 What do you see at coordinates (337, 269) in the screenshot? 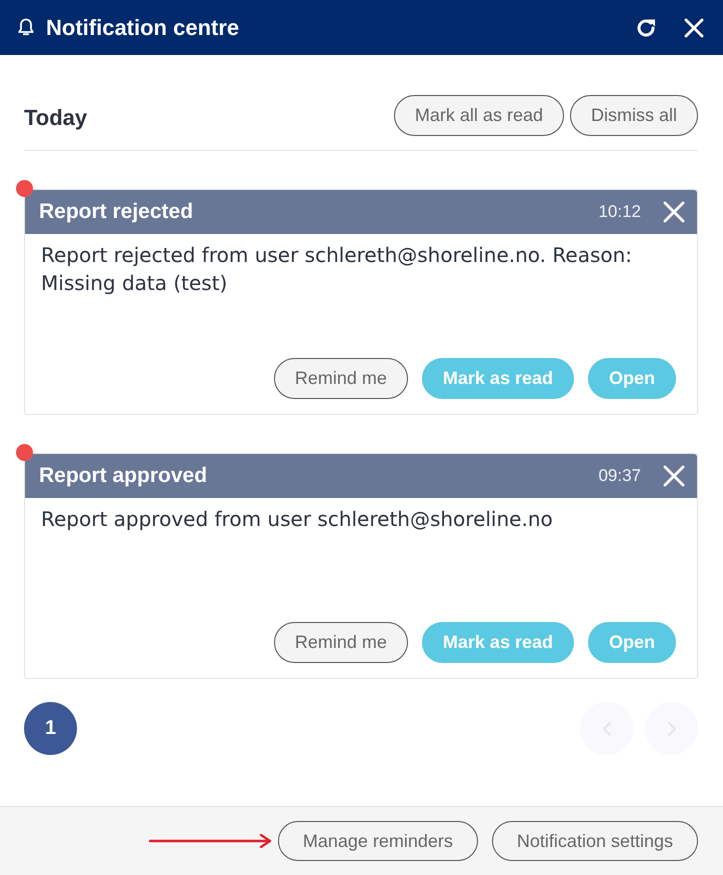
I see `notification-message: Report rejected from user schlereth@shoreline.no. Reason: Missing data (test)` at bounding box center [337, 269].